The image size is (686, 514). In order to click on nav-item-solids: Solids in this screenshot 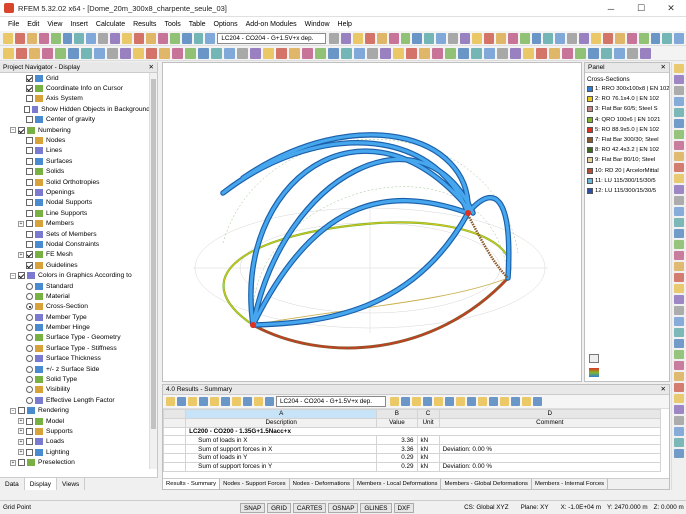, I will do `click(75, 172)`.